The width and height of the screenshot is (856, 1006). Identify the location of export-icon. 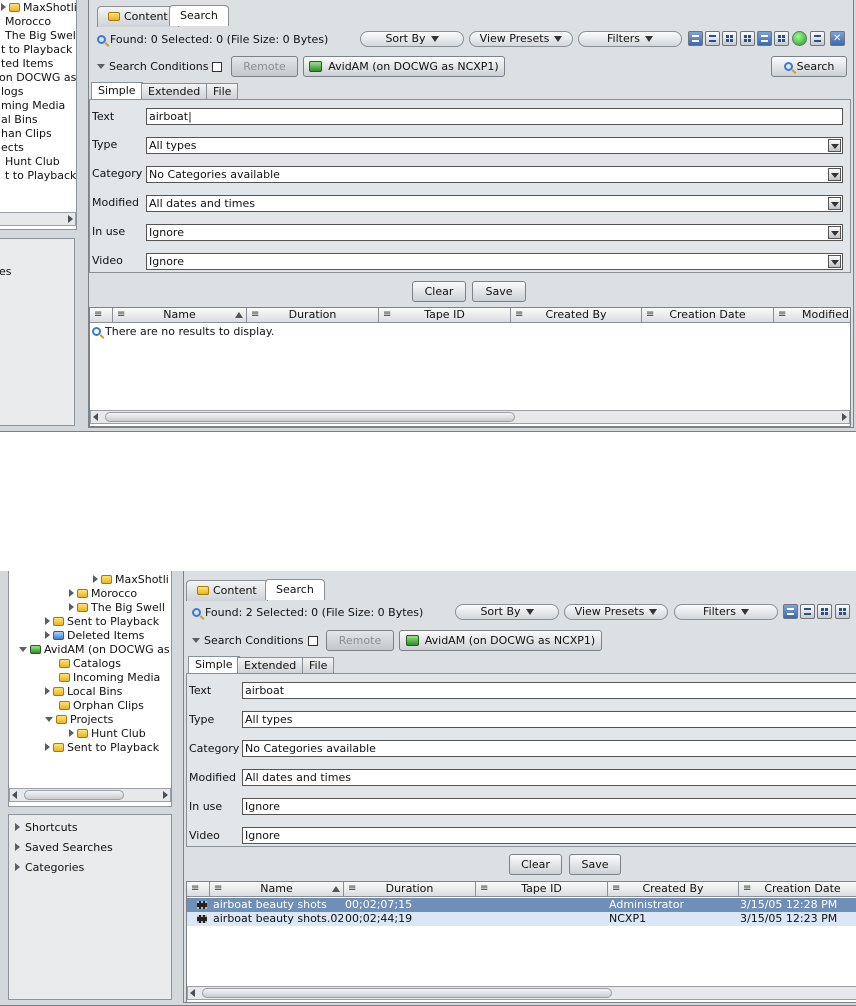
(817, 38).